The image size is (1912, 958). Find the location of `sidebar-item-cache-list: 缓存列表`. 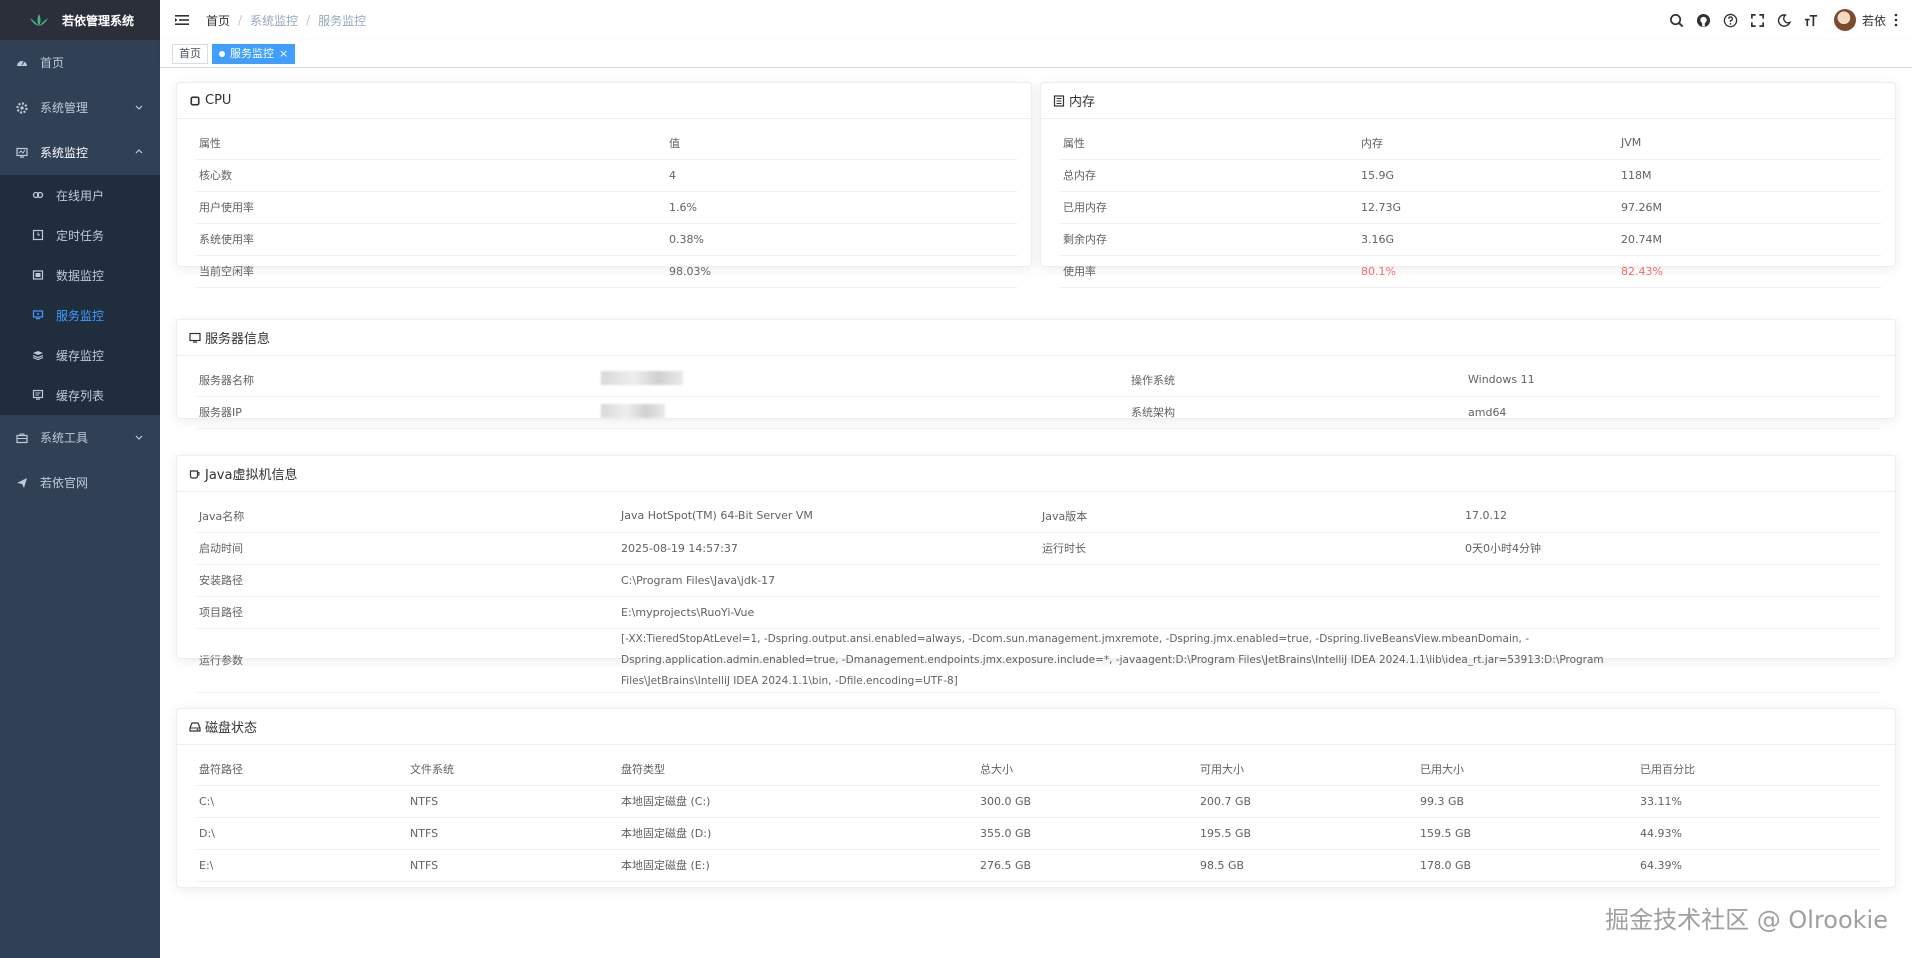

sidebar-item-cache-list: 缓存列表 is located at coordinates (80, 395).